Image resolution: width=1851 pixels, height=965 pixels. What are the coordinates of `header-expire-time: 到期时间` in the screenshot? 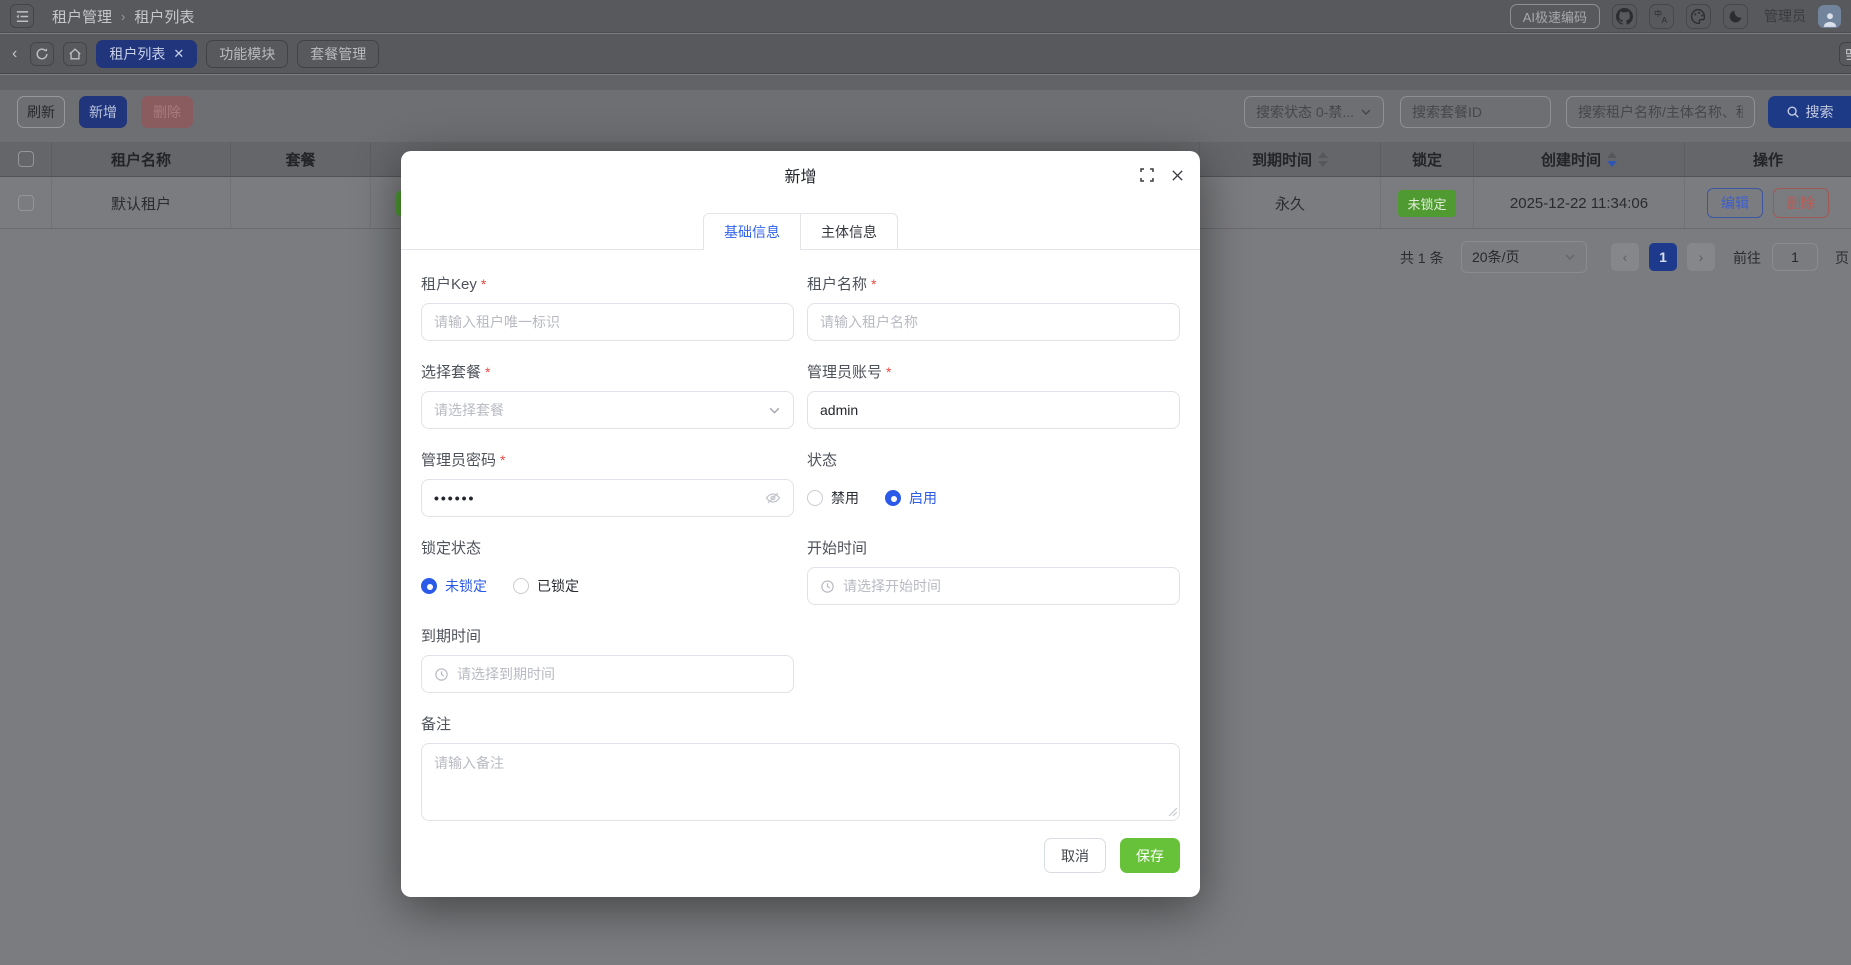 It's located at (1290, 159).